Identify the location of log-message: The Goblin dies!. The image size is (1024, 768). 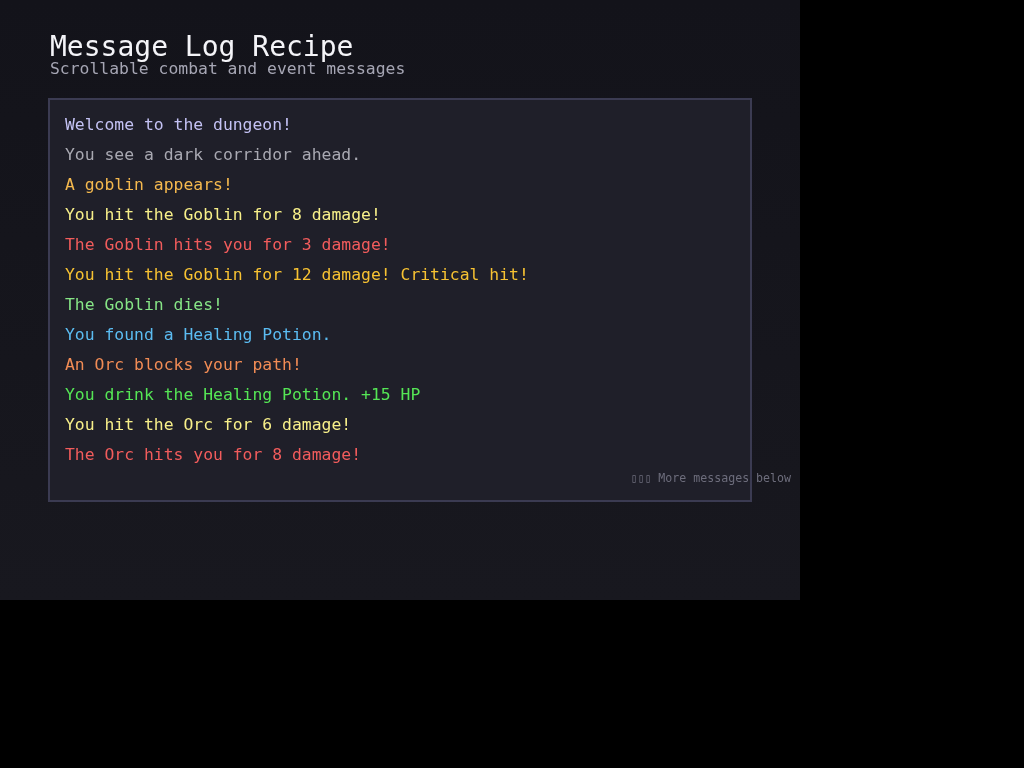
(144, 305).